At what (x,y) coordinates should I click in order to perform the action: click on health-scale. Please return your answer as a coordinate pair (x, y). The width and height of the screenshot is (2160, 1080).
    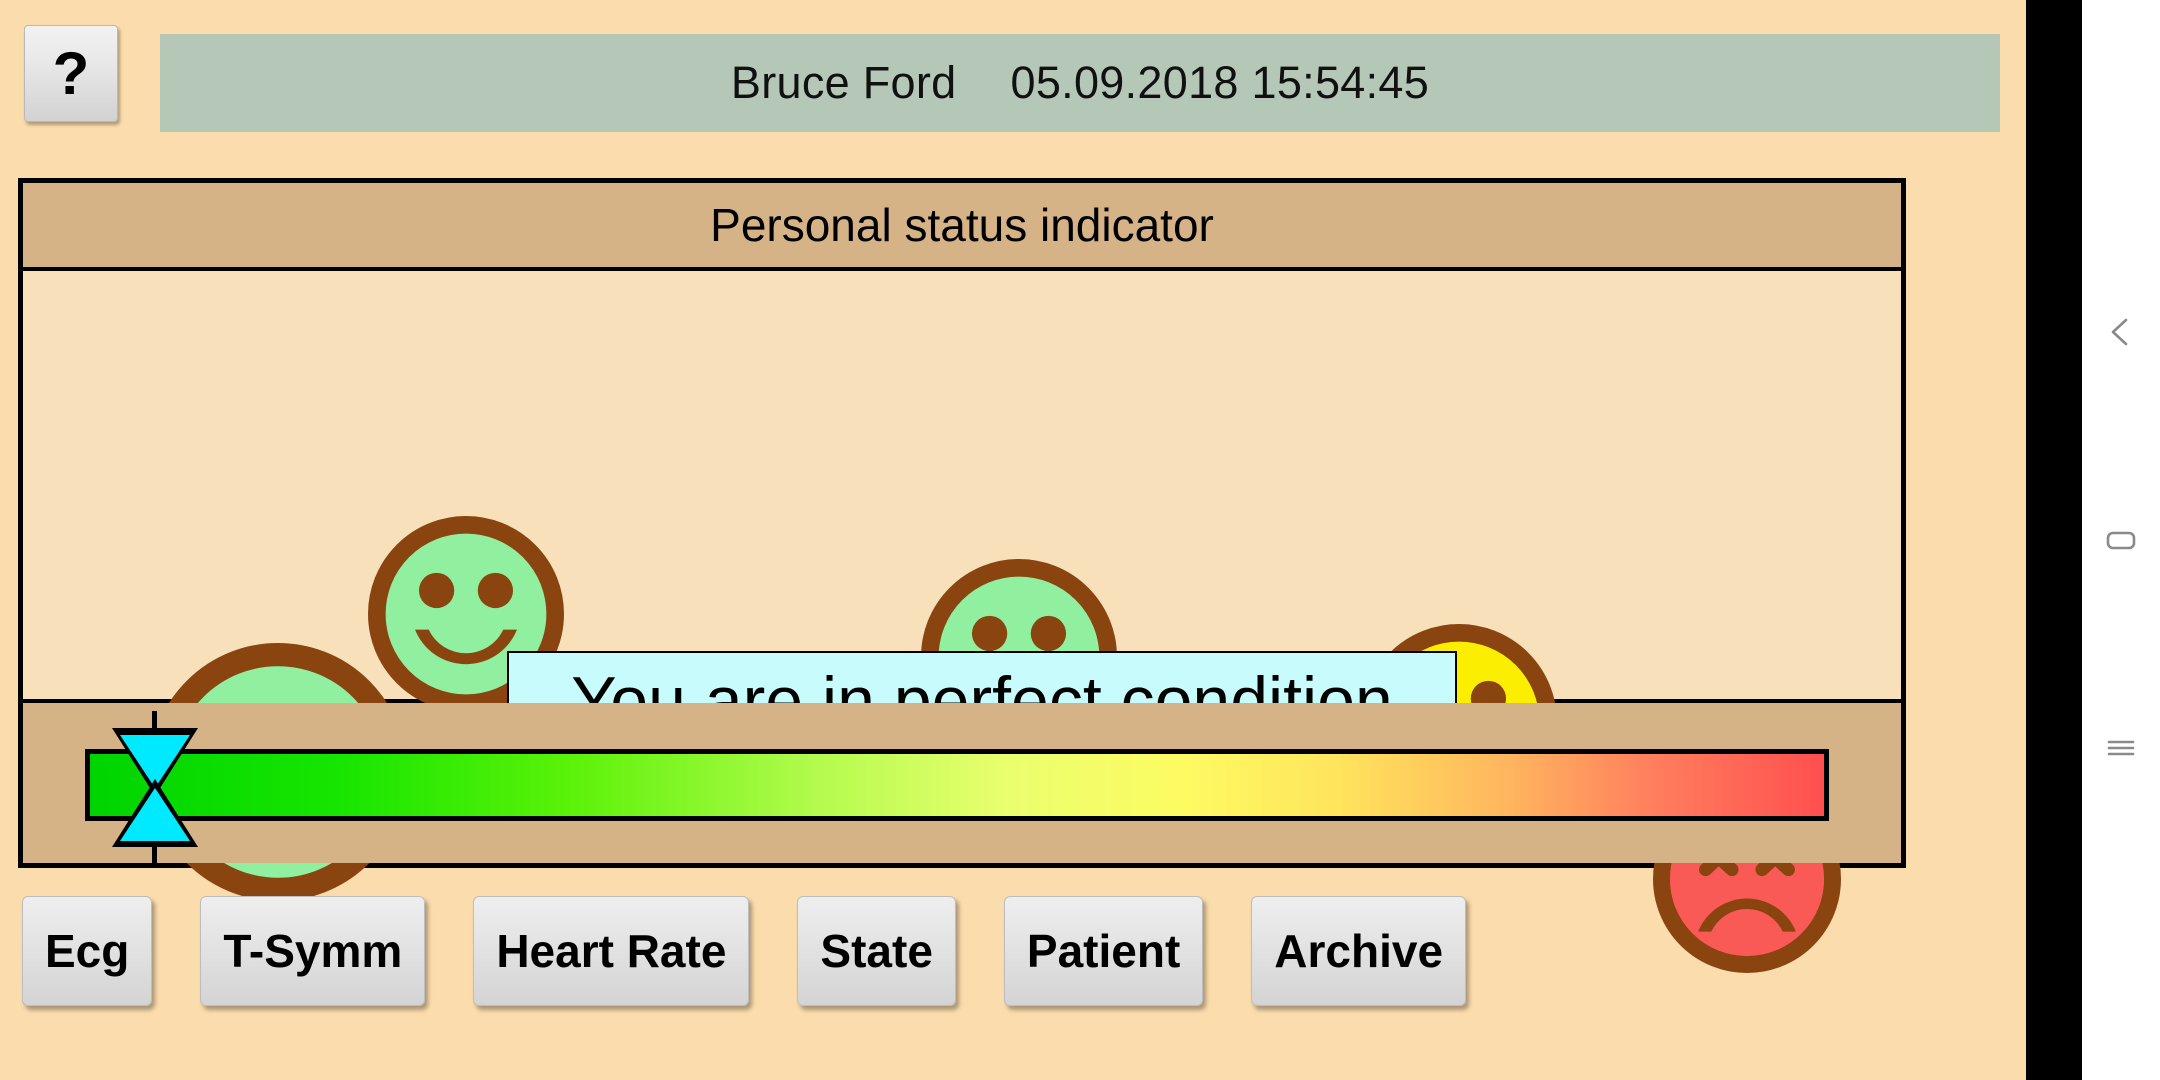
    Looking at the image, I should click on (962, 784).